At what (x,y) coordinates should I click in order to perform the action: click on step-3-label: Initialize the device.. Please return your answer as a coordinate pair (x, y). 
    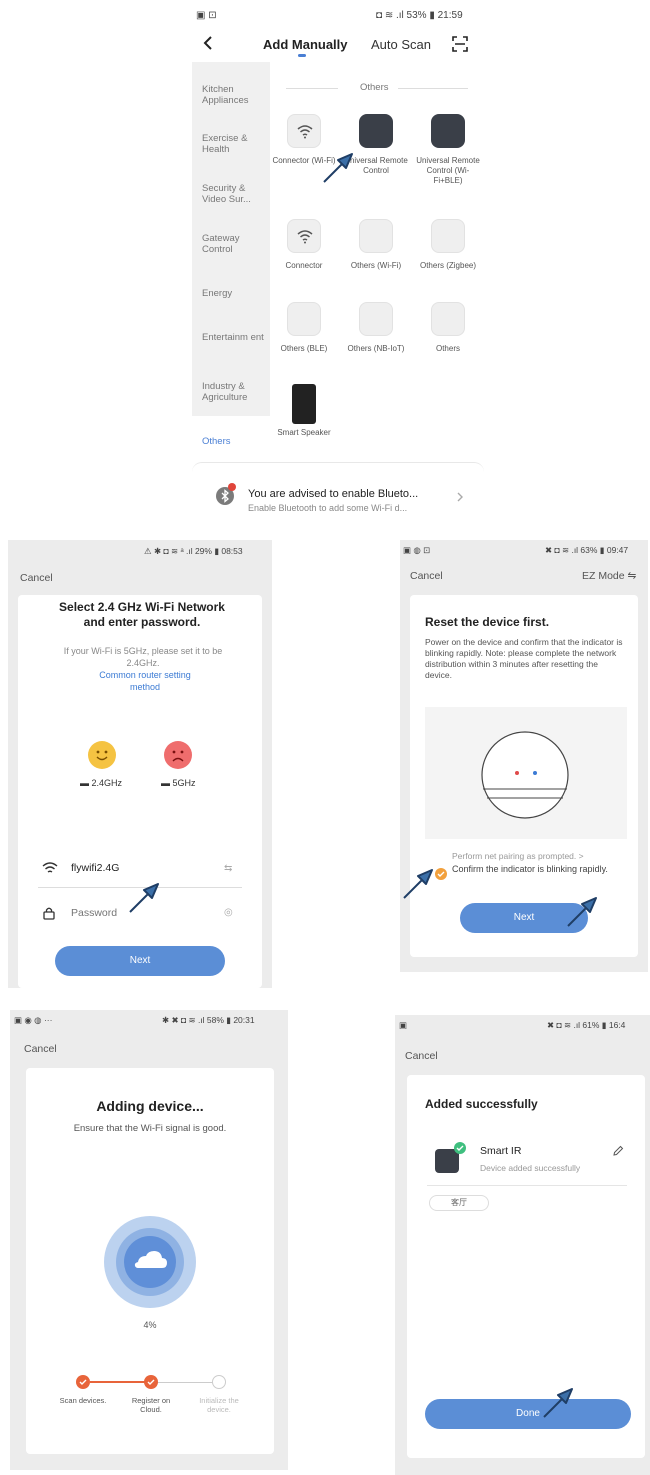
    Looking at the image, I should click on (219, 1405).